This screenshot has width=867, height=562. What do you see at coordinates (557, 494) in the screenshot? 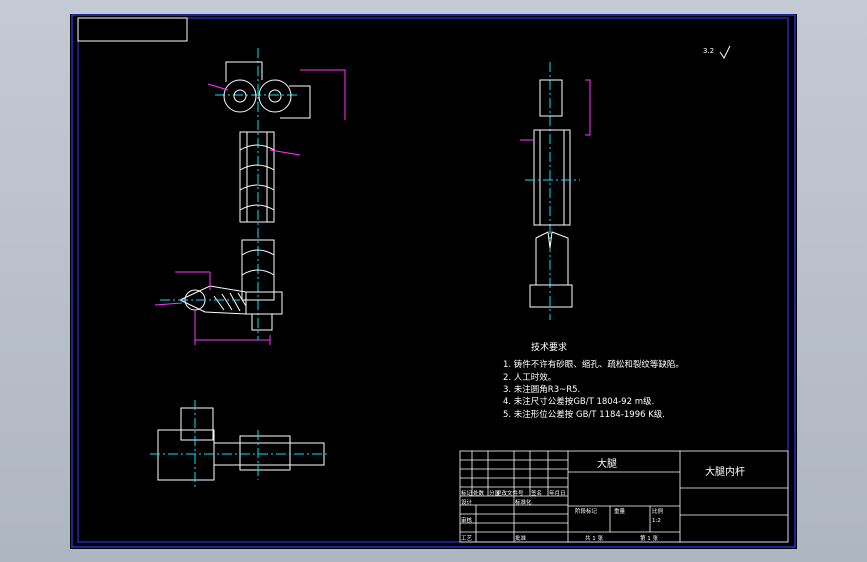
I see `row-label-date: 年月日` at bounding box center [557, 494].